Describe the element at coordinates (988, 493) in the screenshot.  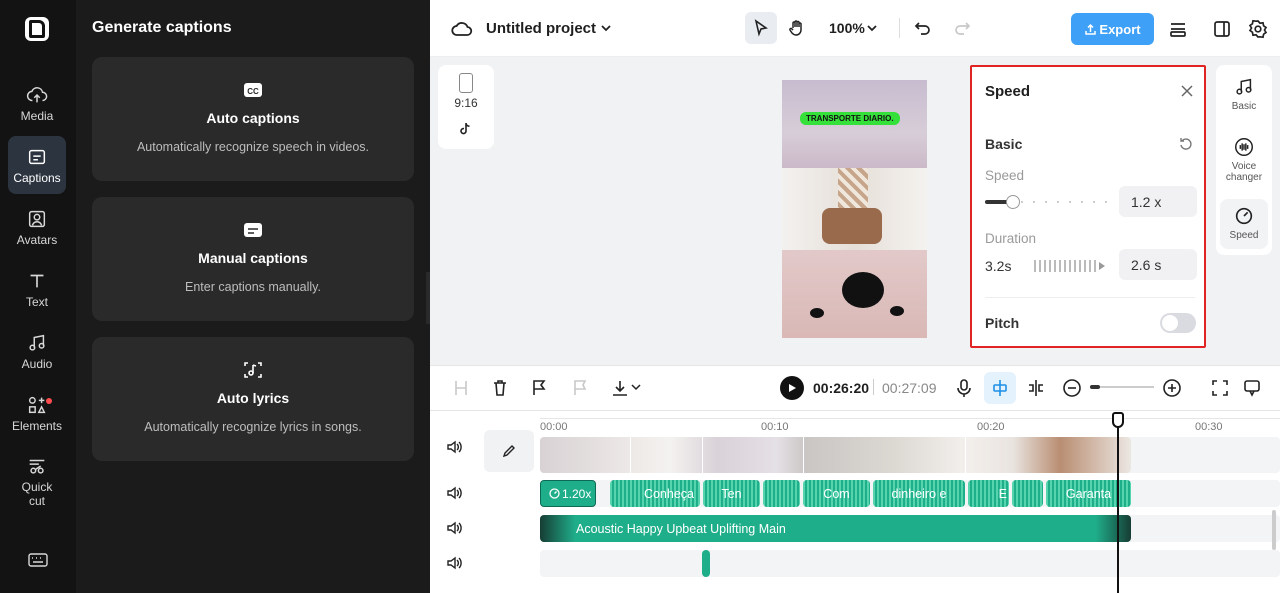
I see `caption-clip: E` at that location.